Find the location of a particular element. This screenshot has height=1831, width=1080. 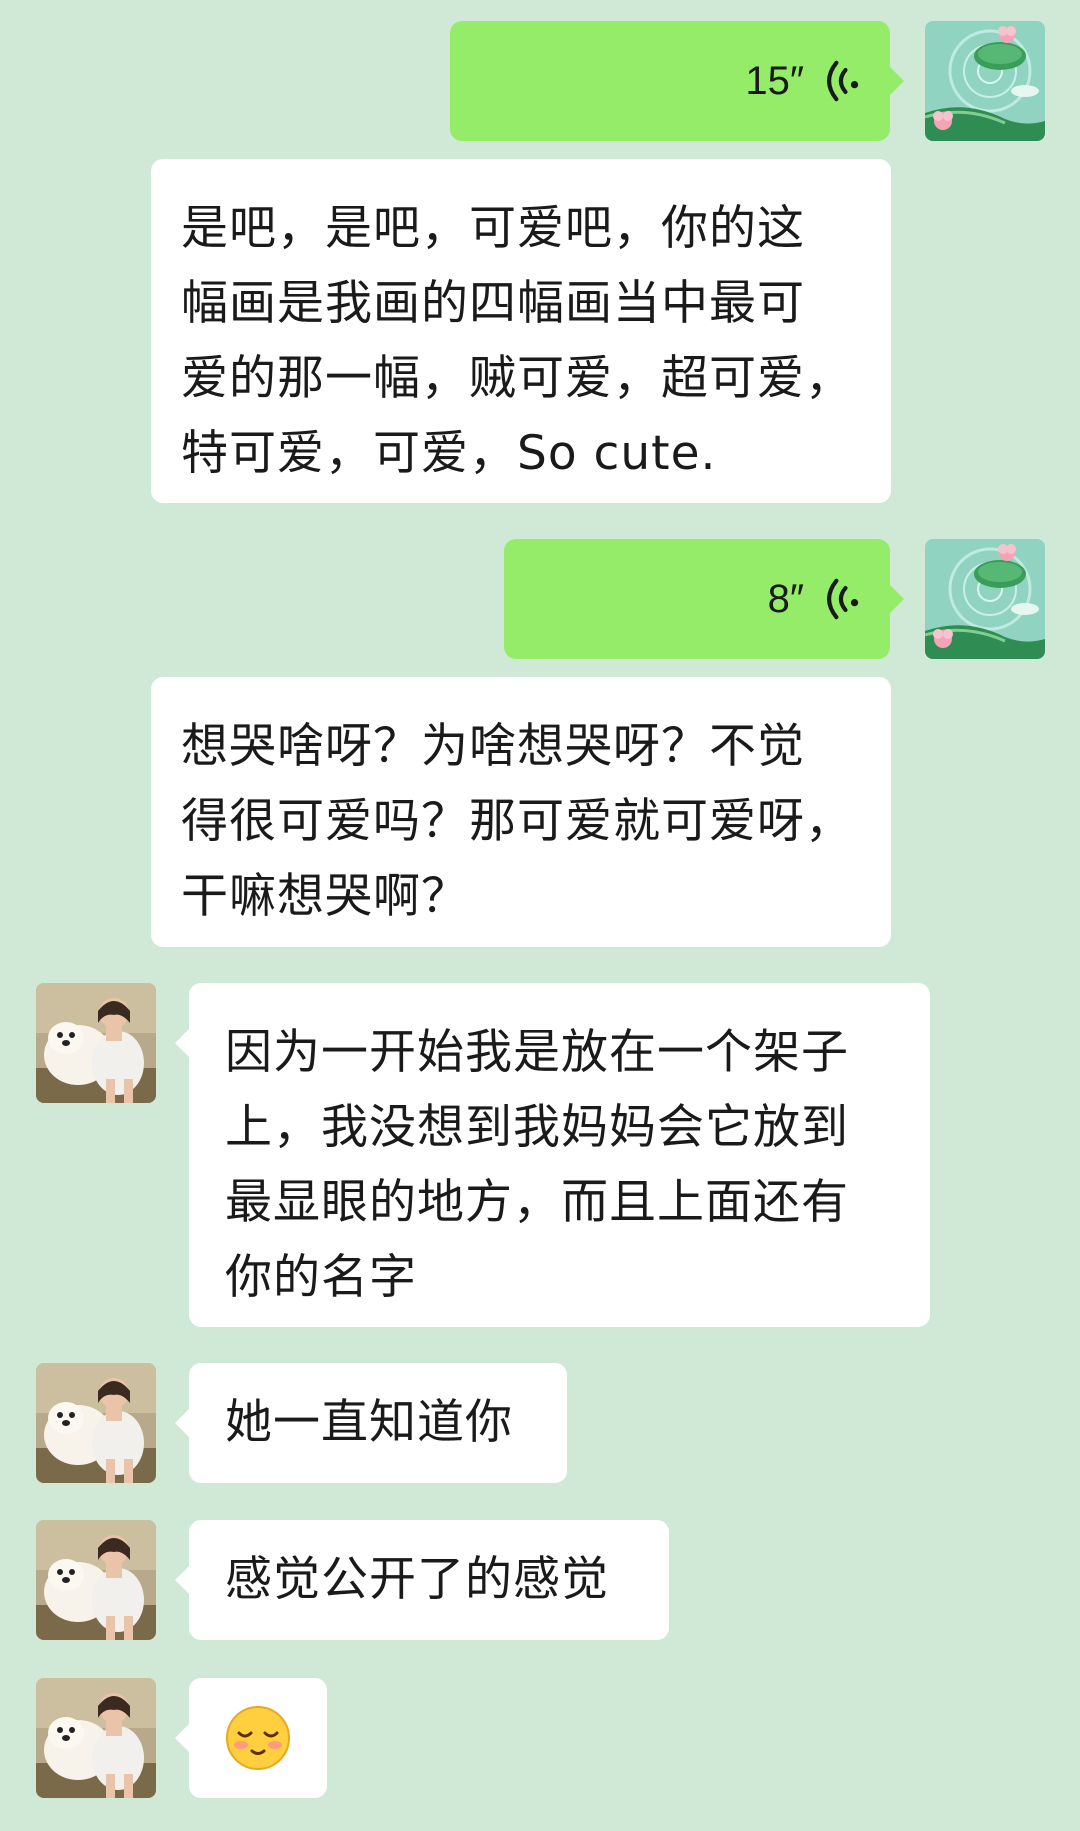

voice-duration: 15″ is located at coordinates (774, 80).